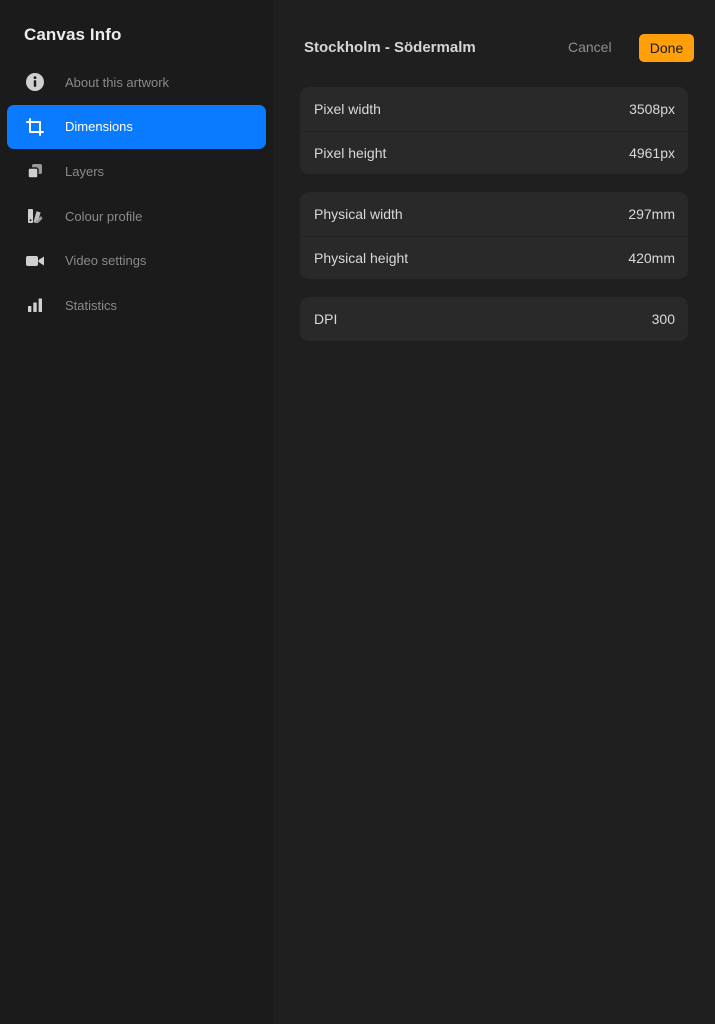 This screenshot has width=715, height=1024. I want to click on pixel-height-row: Pixel height 4961px, so click(494, 152).